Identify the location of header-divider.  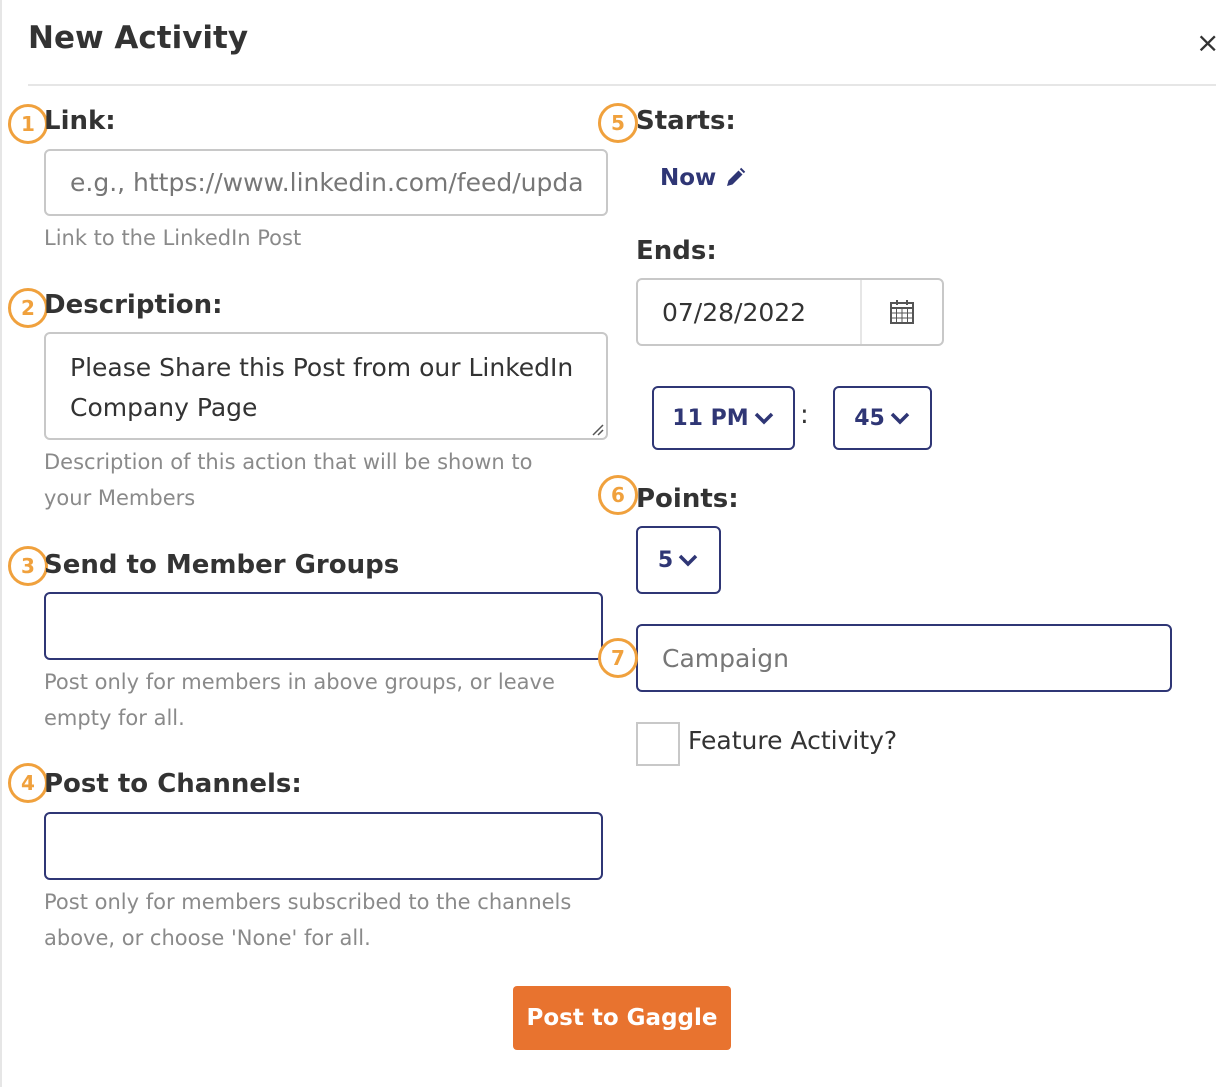
(622, 85).